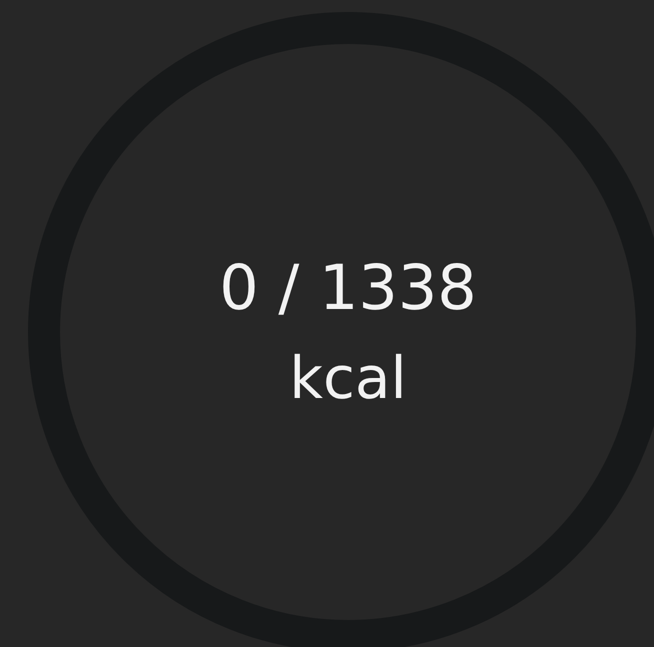  What do you see at coordinates (348, 378) in the screenshot?
I see `calorie-unit: kcal` at bounding box center [348, 378].